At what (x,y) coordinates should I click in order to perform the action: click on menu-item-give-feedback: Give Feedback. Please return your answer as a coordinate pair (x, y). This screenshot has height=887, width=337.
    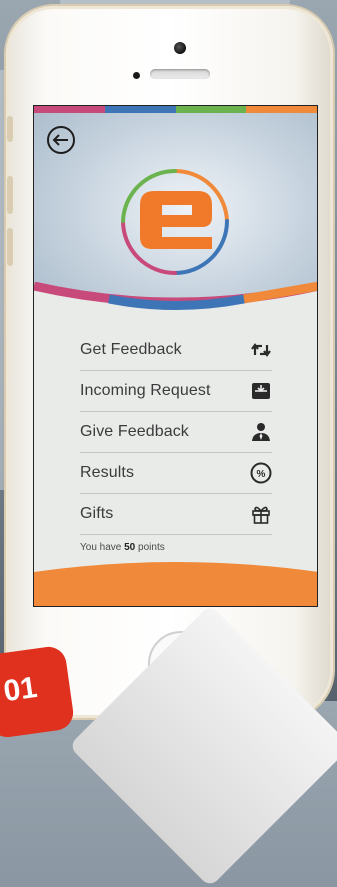
    Looking at the image, I should click on (176, 432).